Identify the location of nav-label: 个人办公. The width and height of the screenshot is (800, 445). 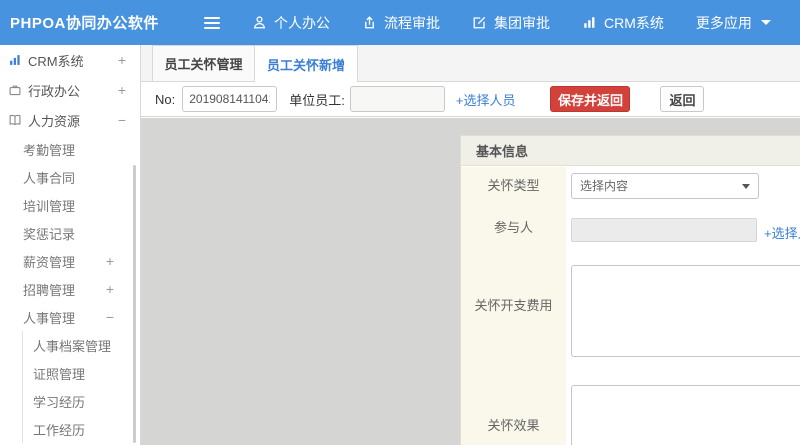
(302, 22).